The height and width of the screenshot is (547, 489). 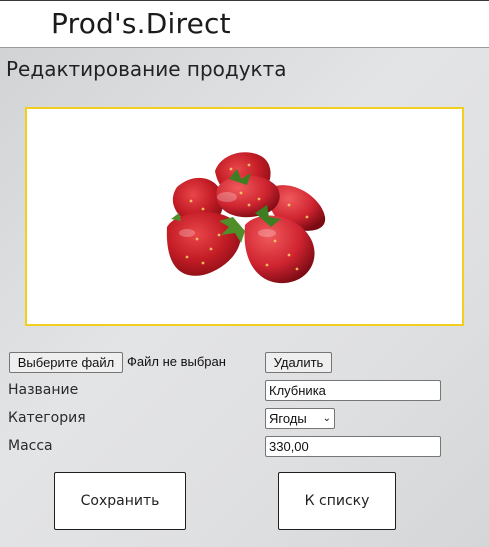 I want to click on site-header: Prod's.Direct, so click(x=244, y=24).